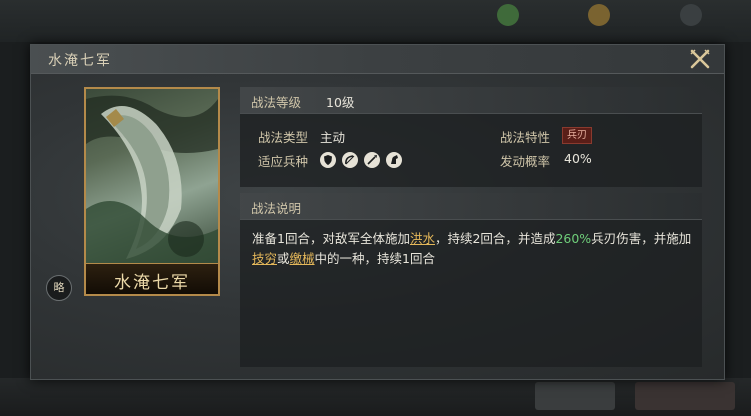 The image size is (751, 416). What do you see at coordinates (495, 238) in the screenshot?
I see `desc-text-2: ，持续2回合，并造成` at bounding box center [495, 238].